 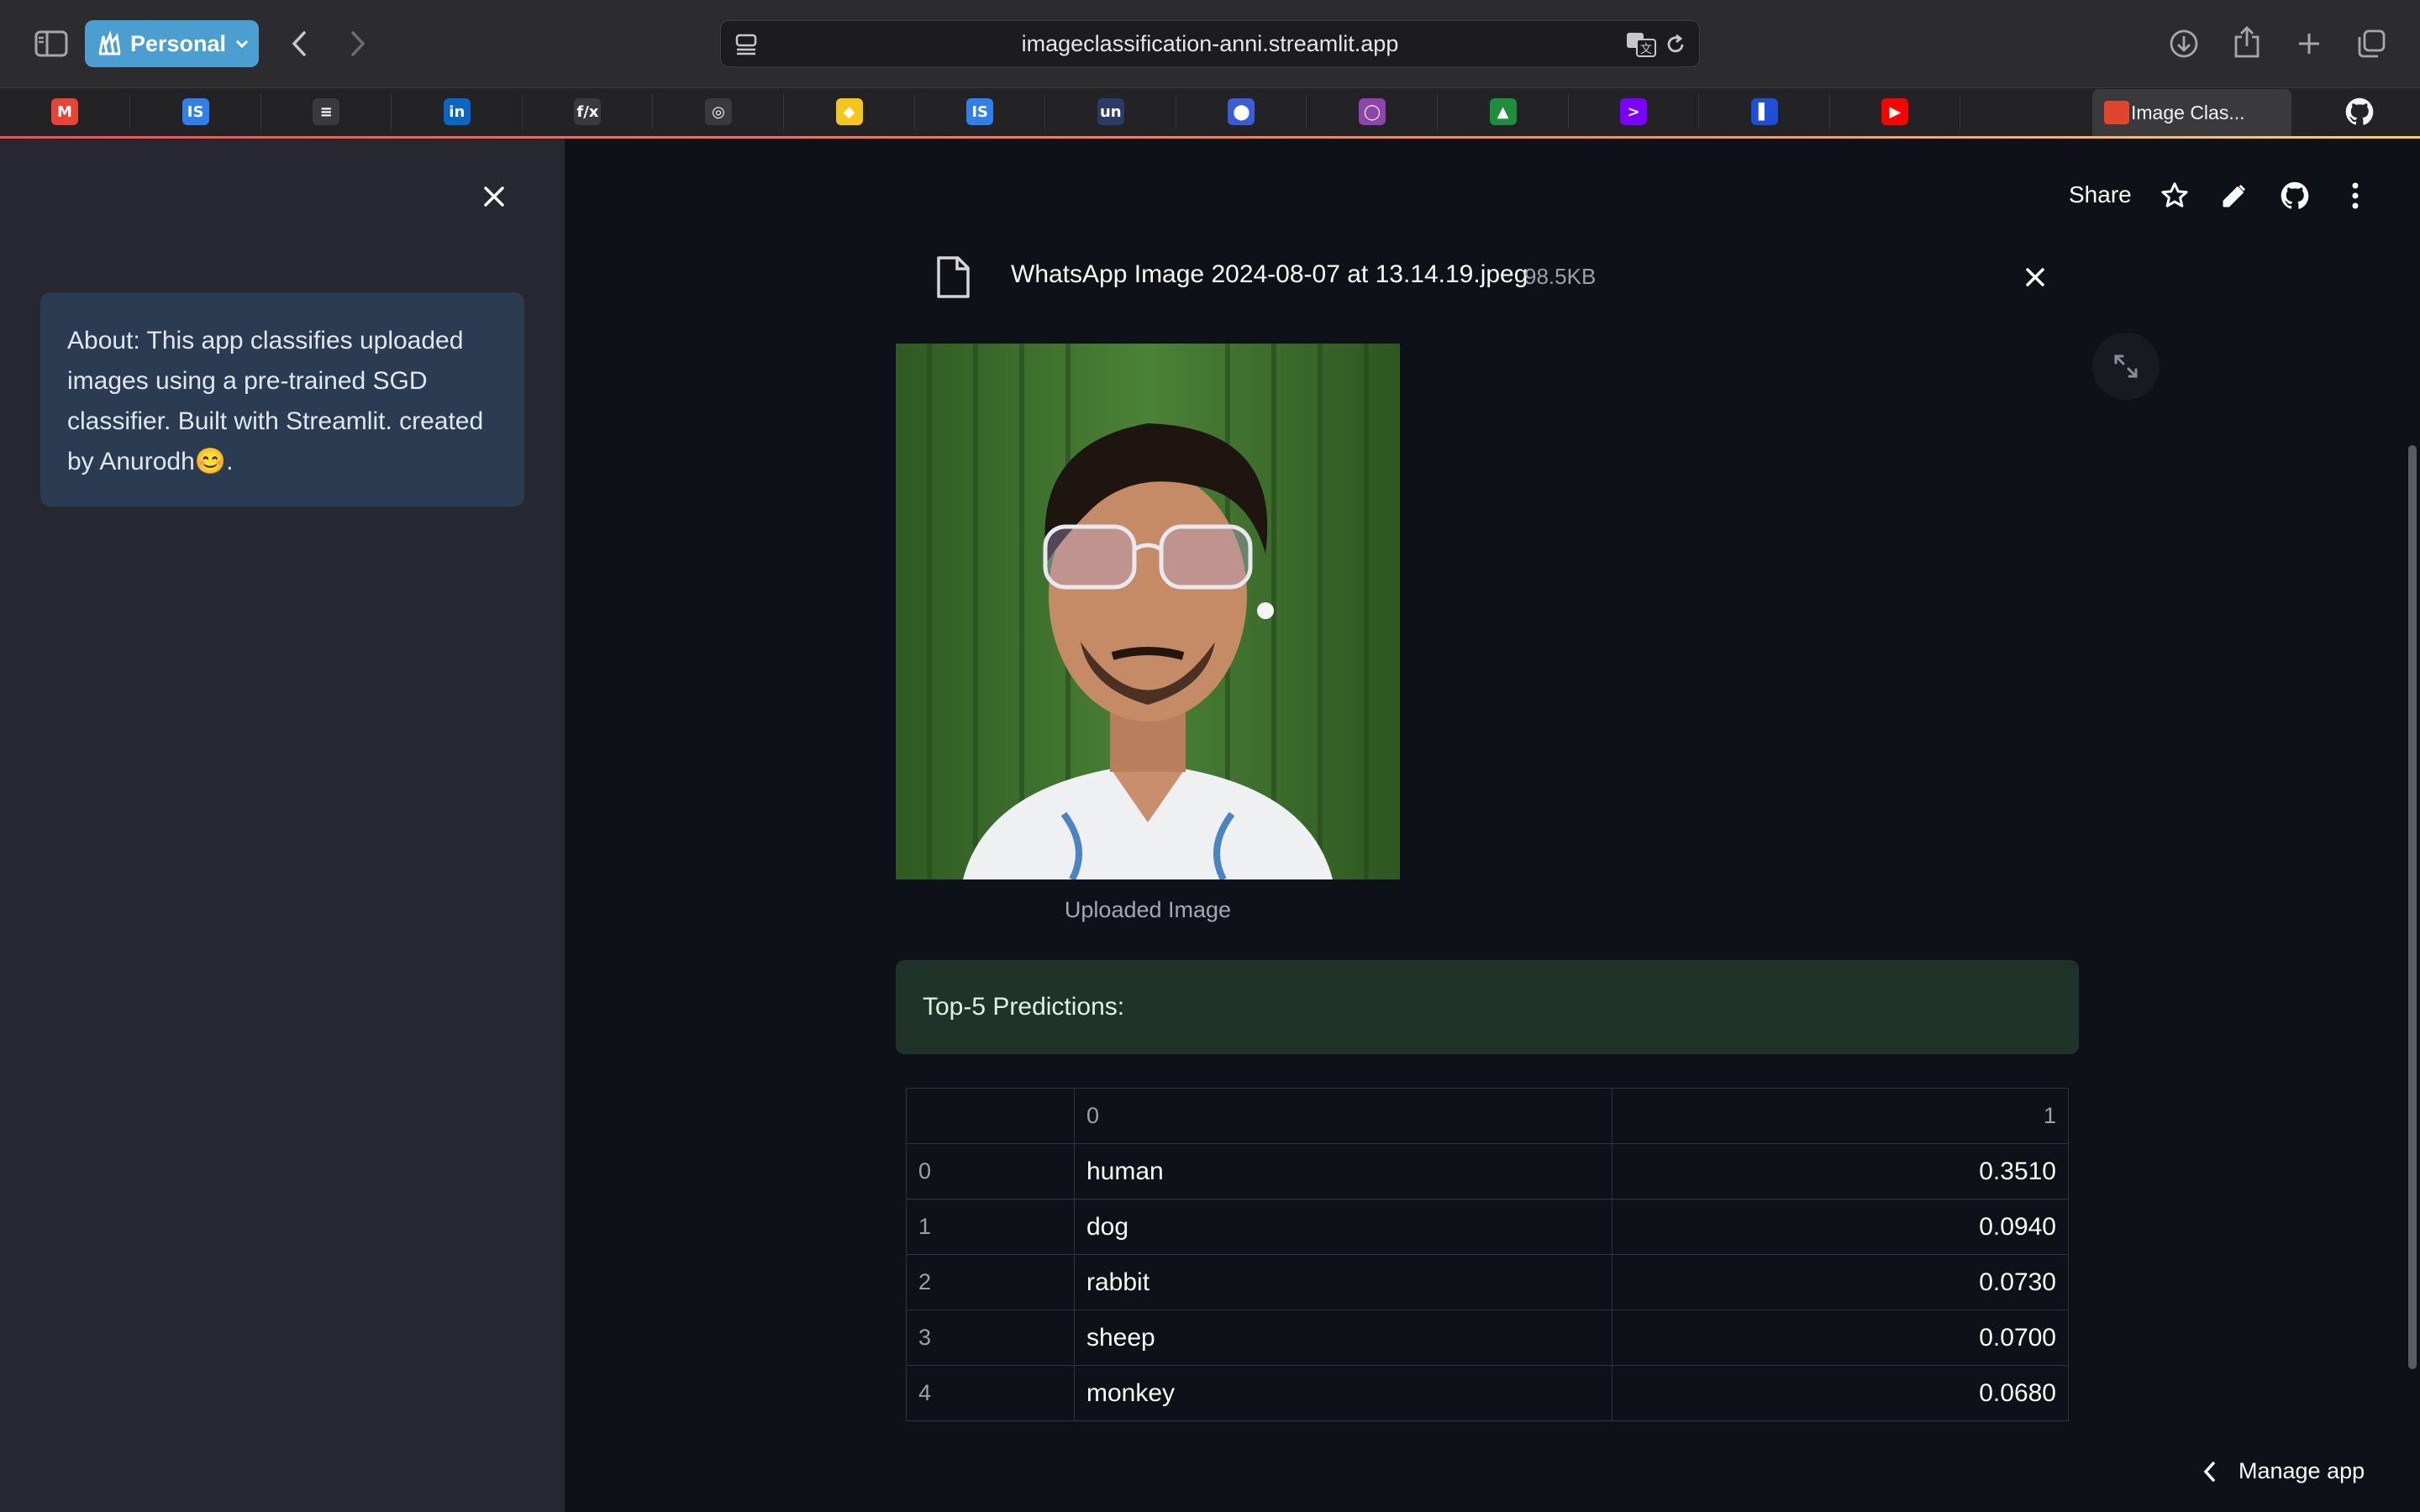 I want to click on prediction-probability: 0.0940, so click(x=1841, y=1227).